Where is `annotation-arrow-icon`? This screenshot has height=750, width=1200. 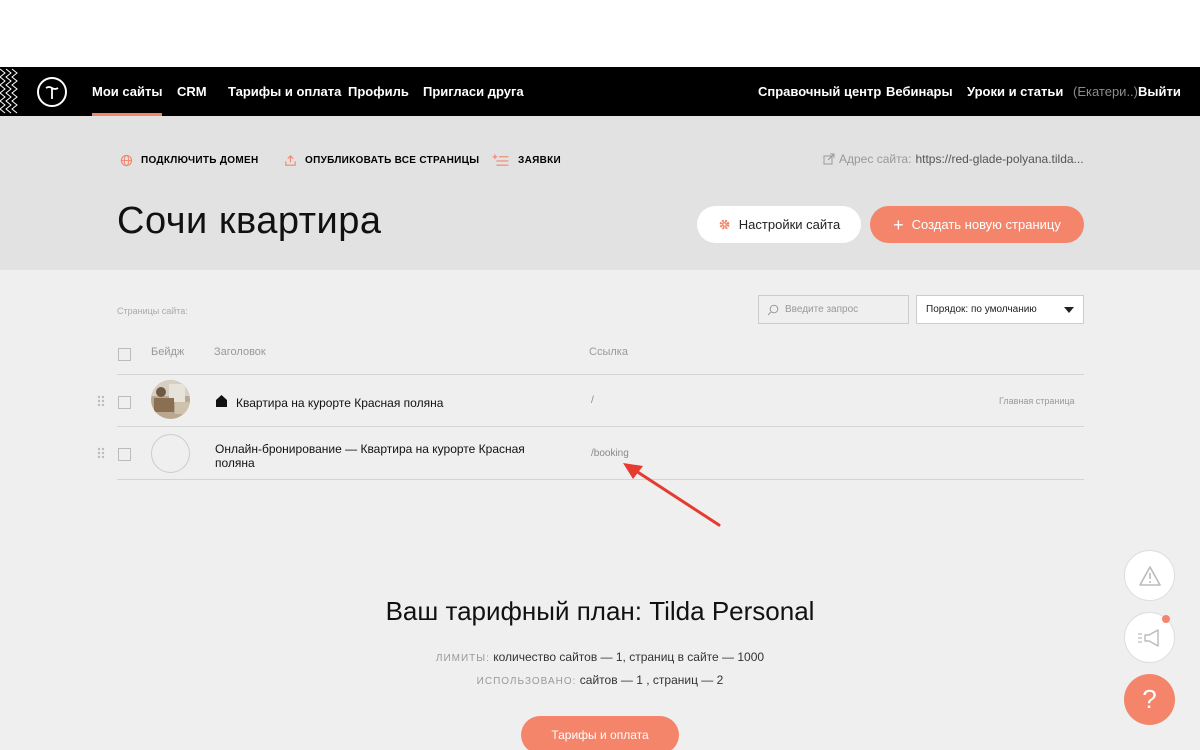
annotation-arrow-icon is located at coordinates (672, 495).